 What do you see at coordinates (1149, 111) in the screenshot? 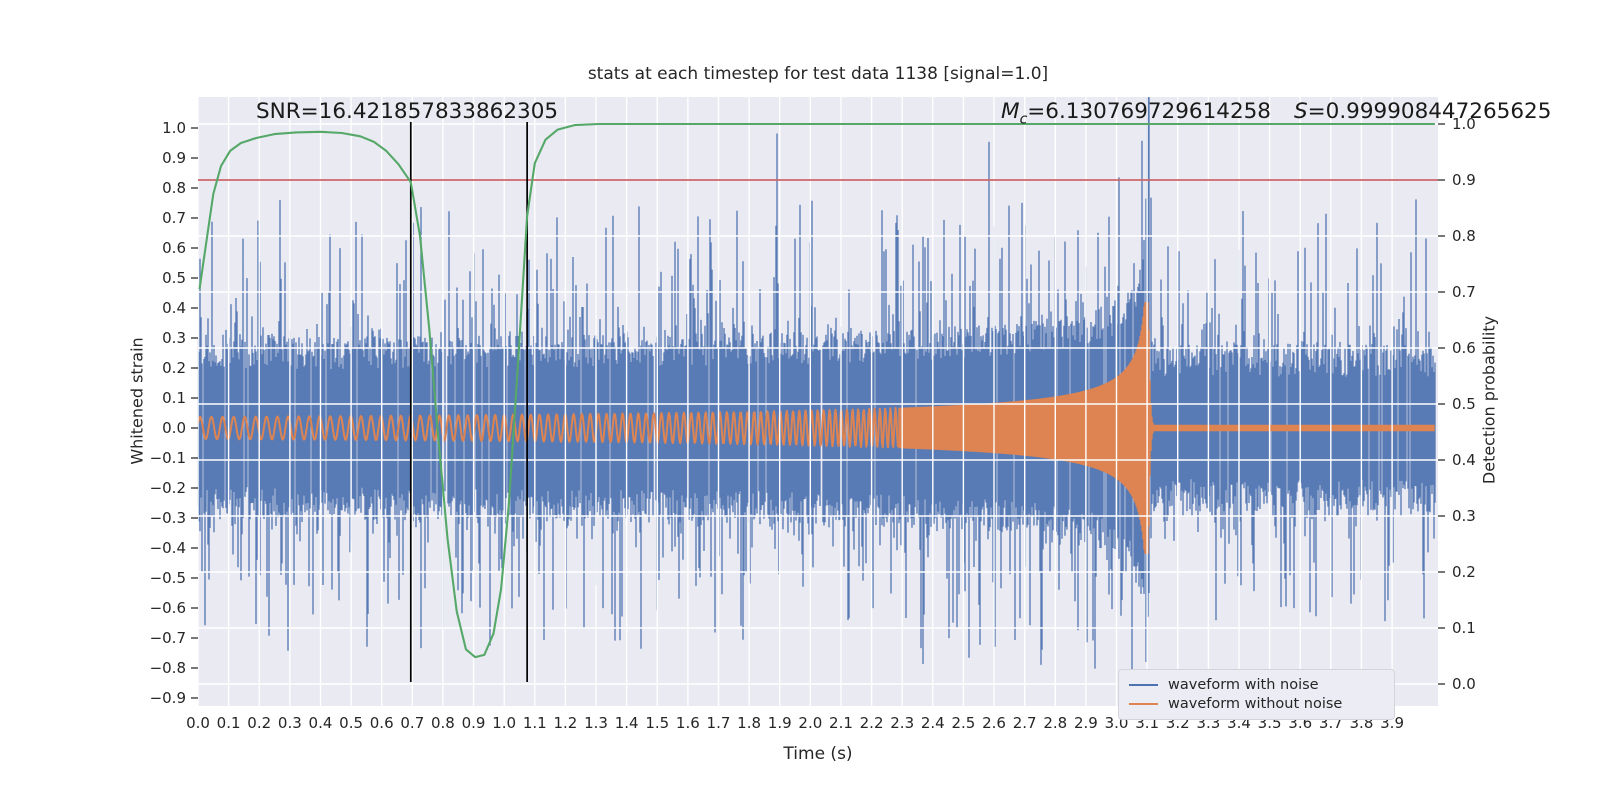
I see `chirp-mass-value: =6.130769729614258` at bounding box center [1149, 111].